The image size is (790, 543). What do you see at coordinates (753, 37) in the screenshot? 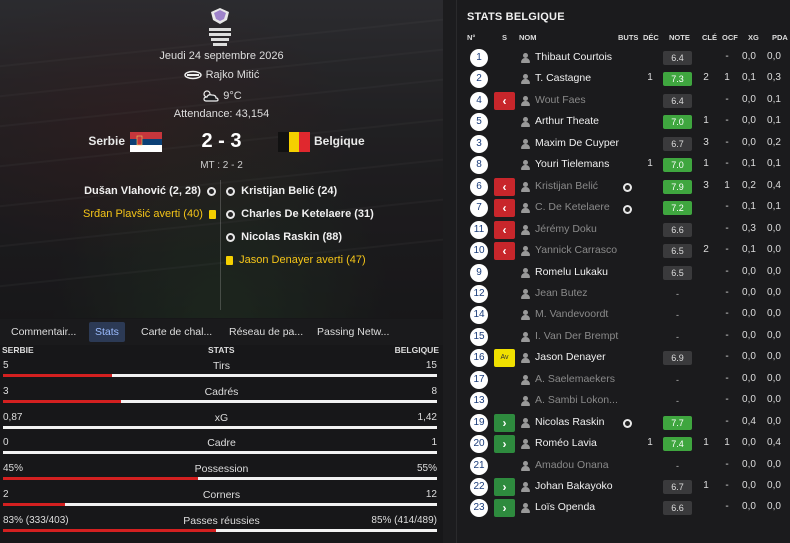
I see `col-xg: XG` at bounding box center [753, 37].